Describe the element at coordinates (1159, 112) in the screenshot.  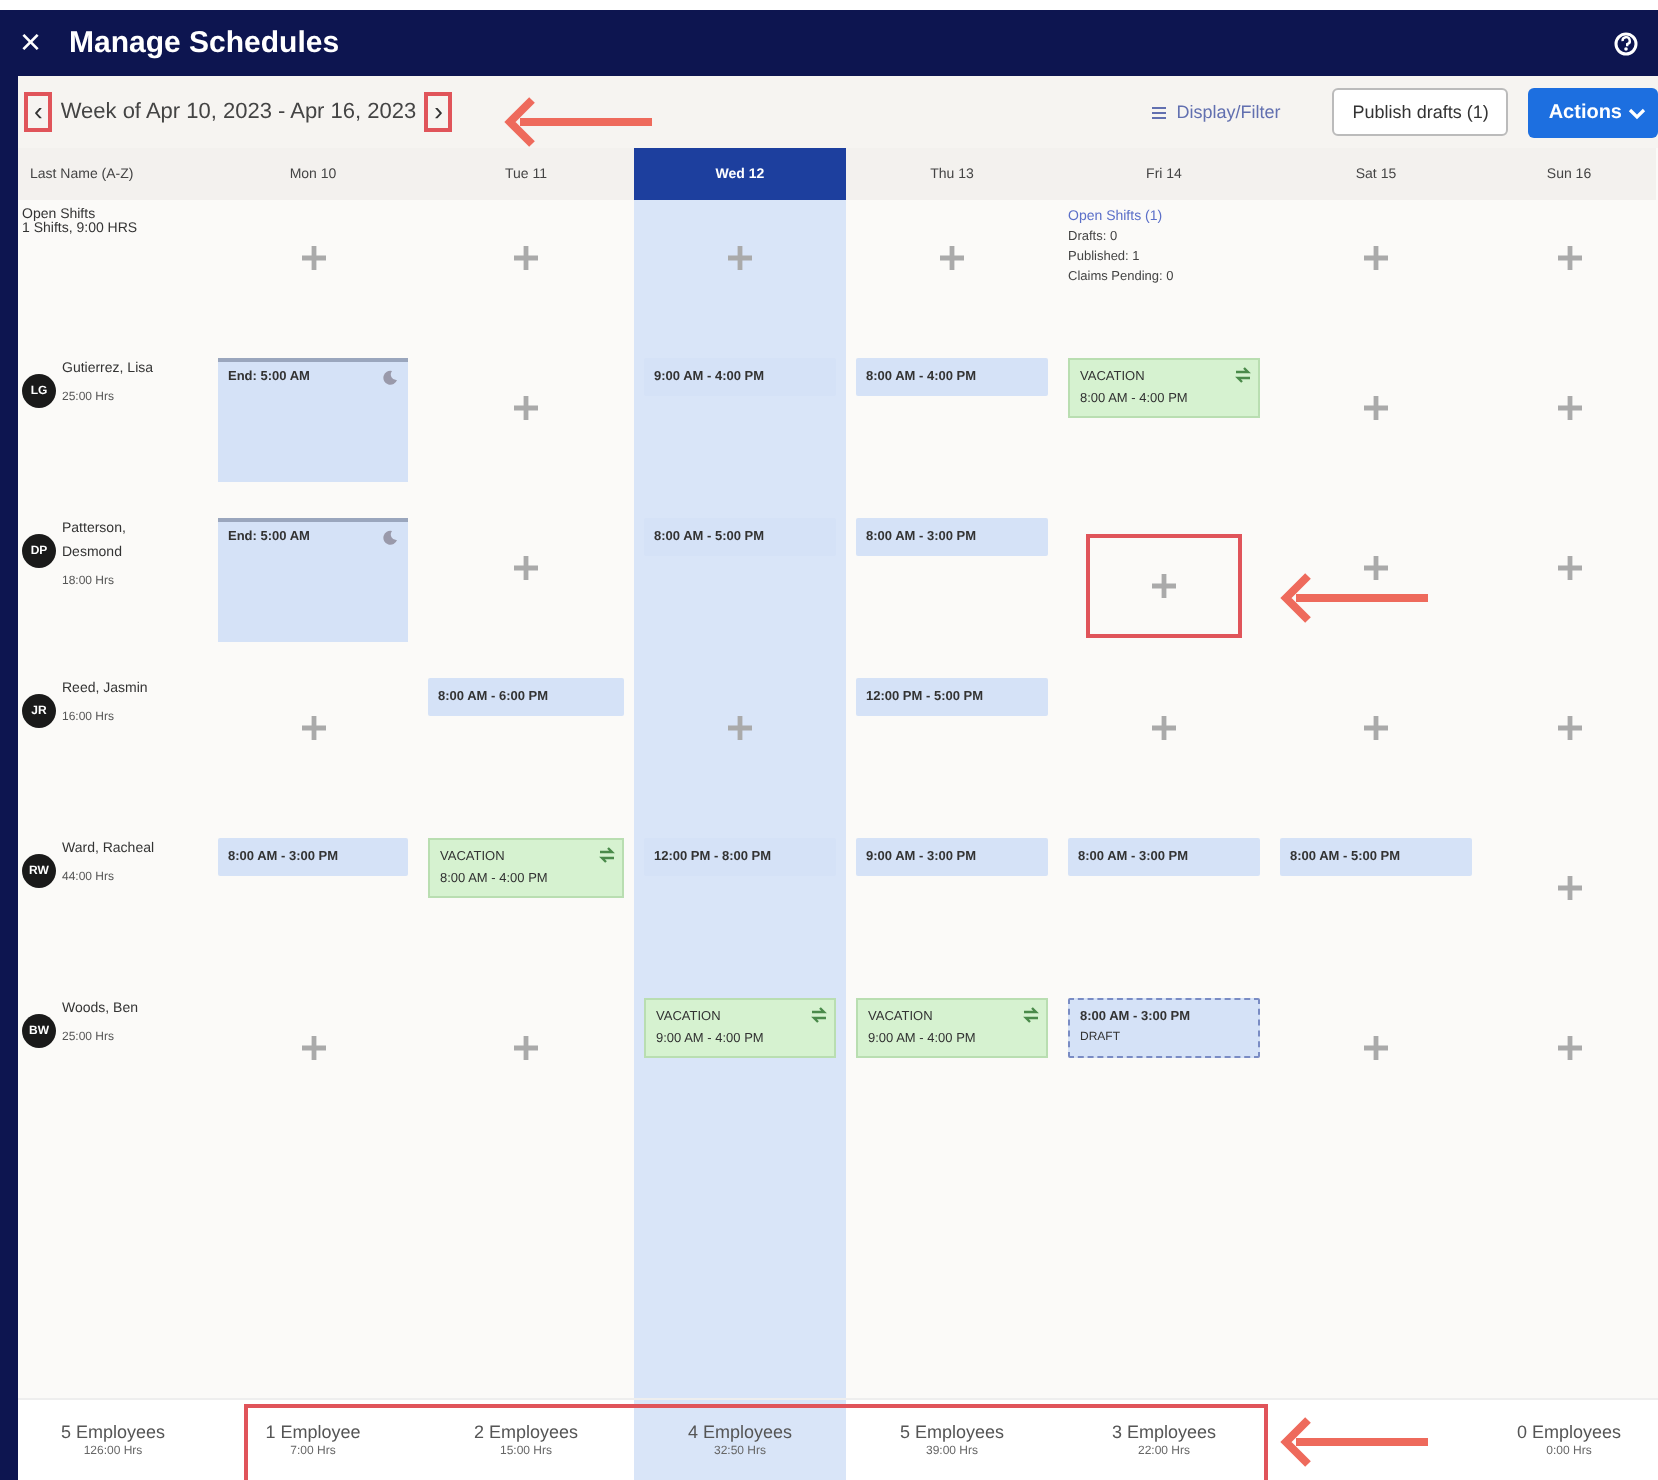
I see `filter-icon` at that location.